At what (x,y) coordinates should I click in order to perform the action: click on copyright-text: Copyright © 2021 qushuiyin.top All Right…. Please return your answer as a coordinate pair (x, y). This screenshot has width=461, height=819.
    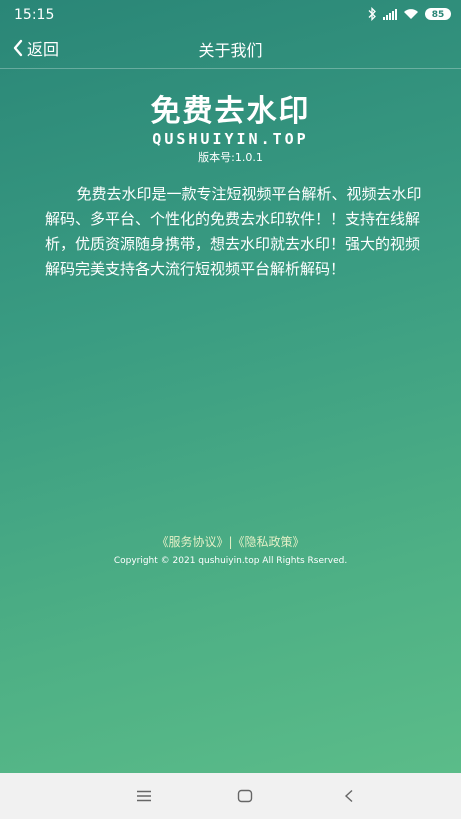
    Looking at the image, I should click on (230, 561).